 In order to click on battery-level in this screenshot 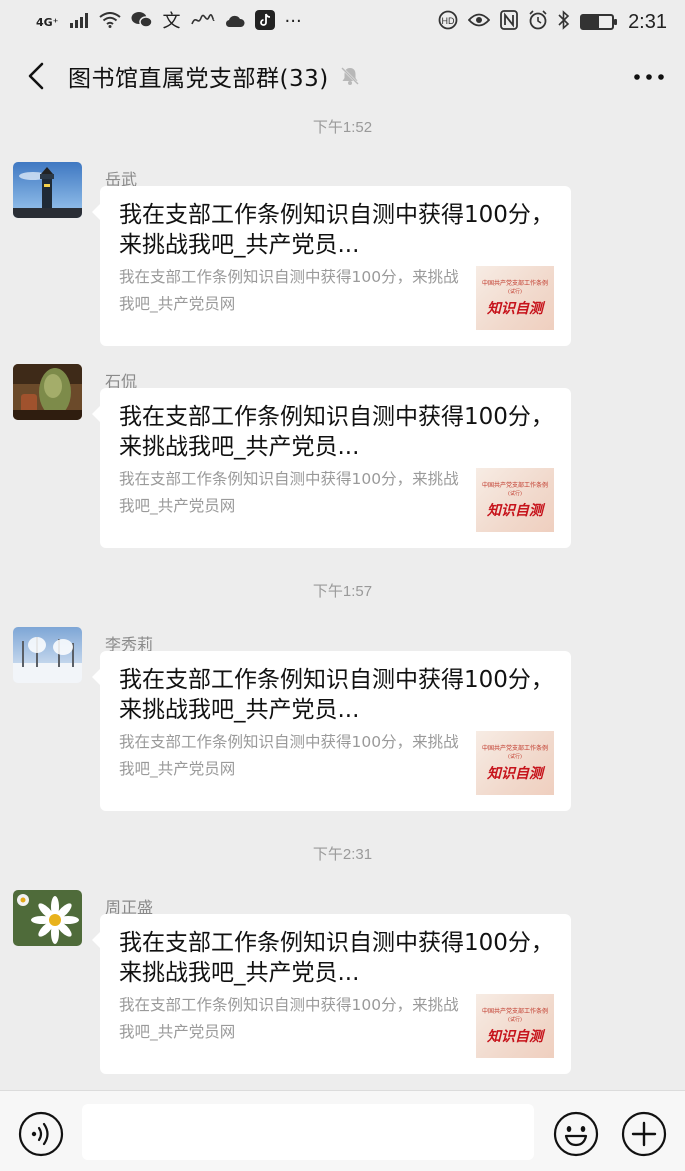, I will do `click(590, 22)`.